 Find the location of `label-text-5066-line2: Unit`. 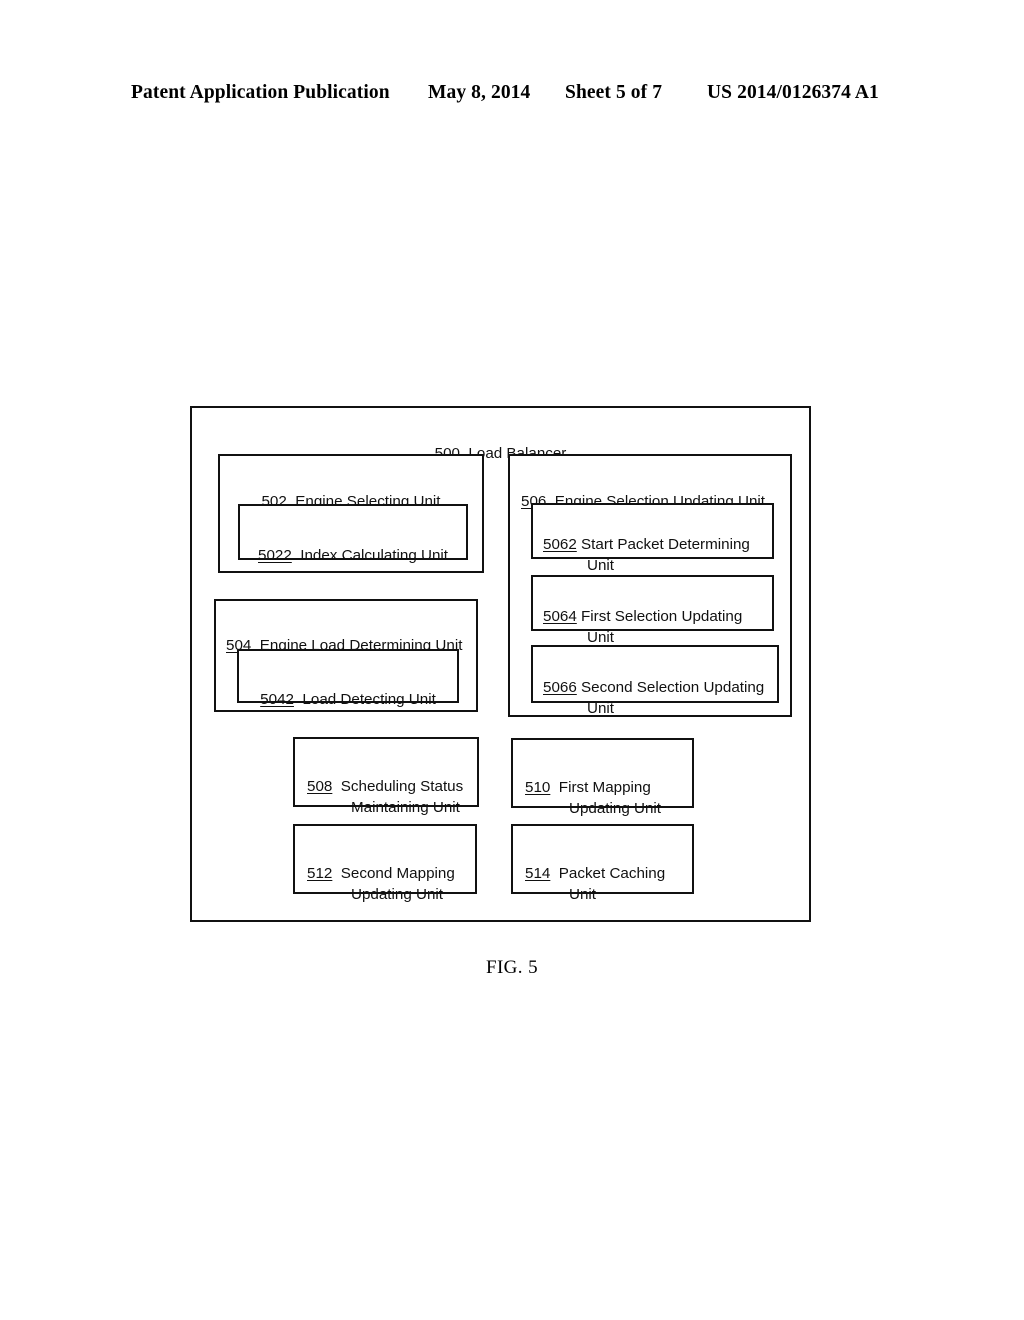

label-text-5066-line2: Unit is located at coordinates (601, 708).